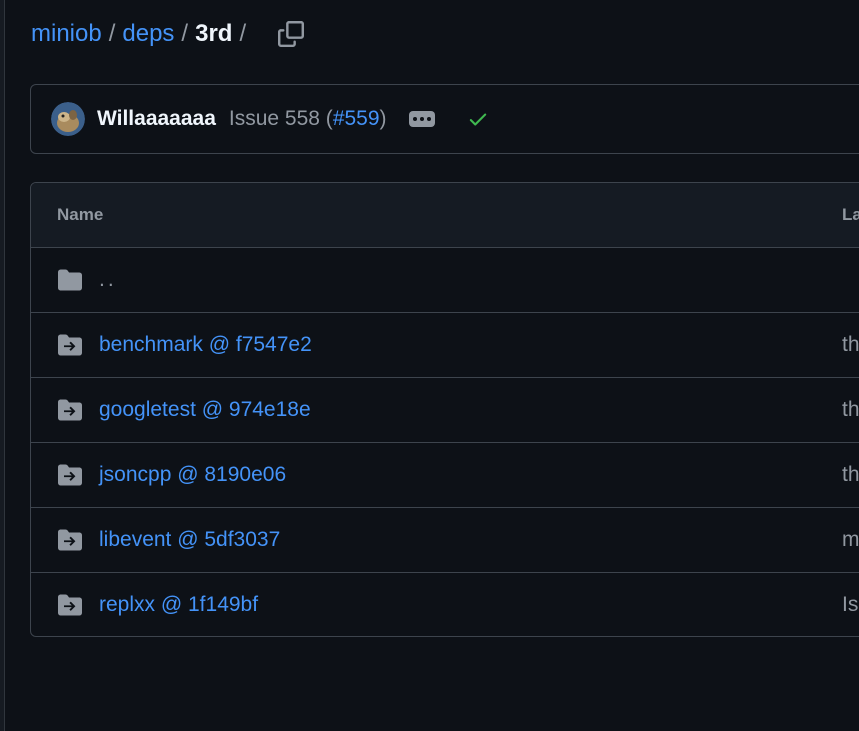  Describe the element at coordinates (850, 540) in the screenshot. I see `commit-message-cell: m` at that location.